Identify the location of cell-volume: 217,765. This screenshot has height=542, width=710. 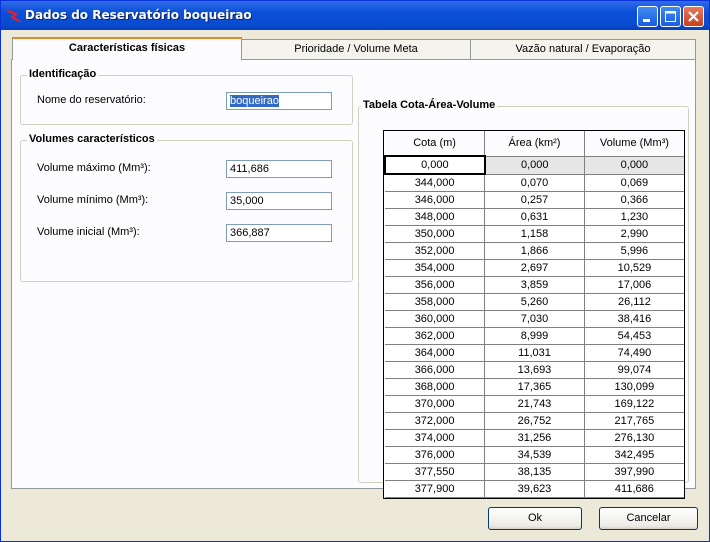
(633, 421).